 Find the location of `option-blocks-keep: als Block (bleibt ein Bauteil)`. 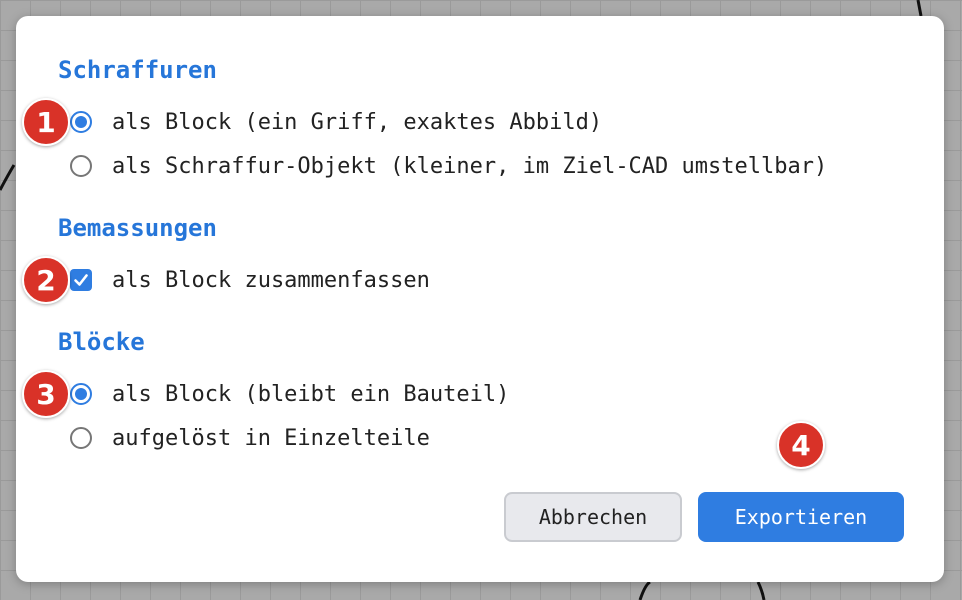

option-blocks-keep: als Block (bleibt ein Bauteil) is located at coordinates (289, 394).